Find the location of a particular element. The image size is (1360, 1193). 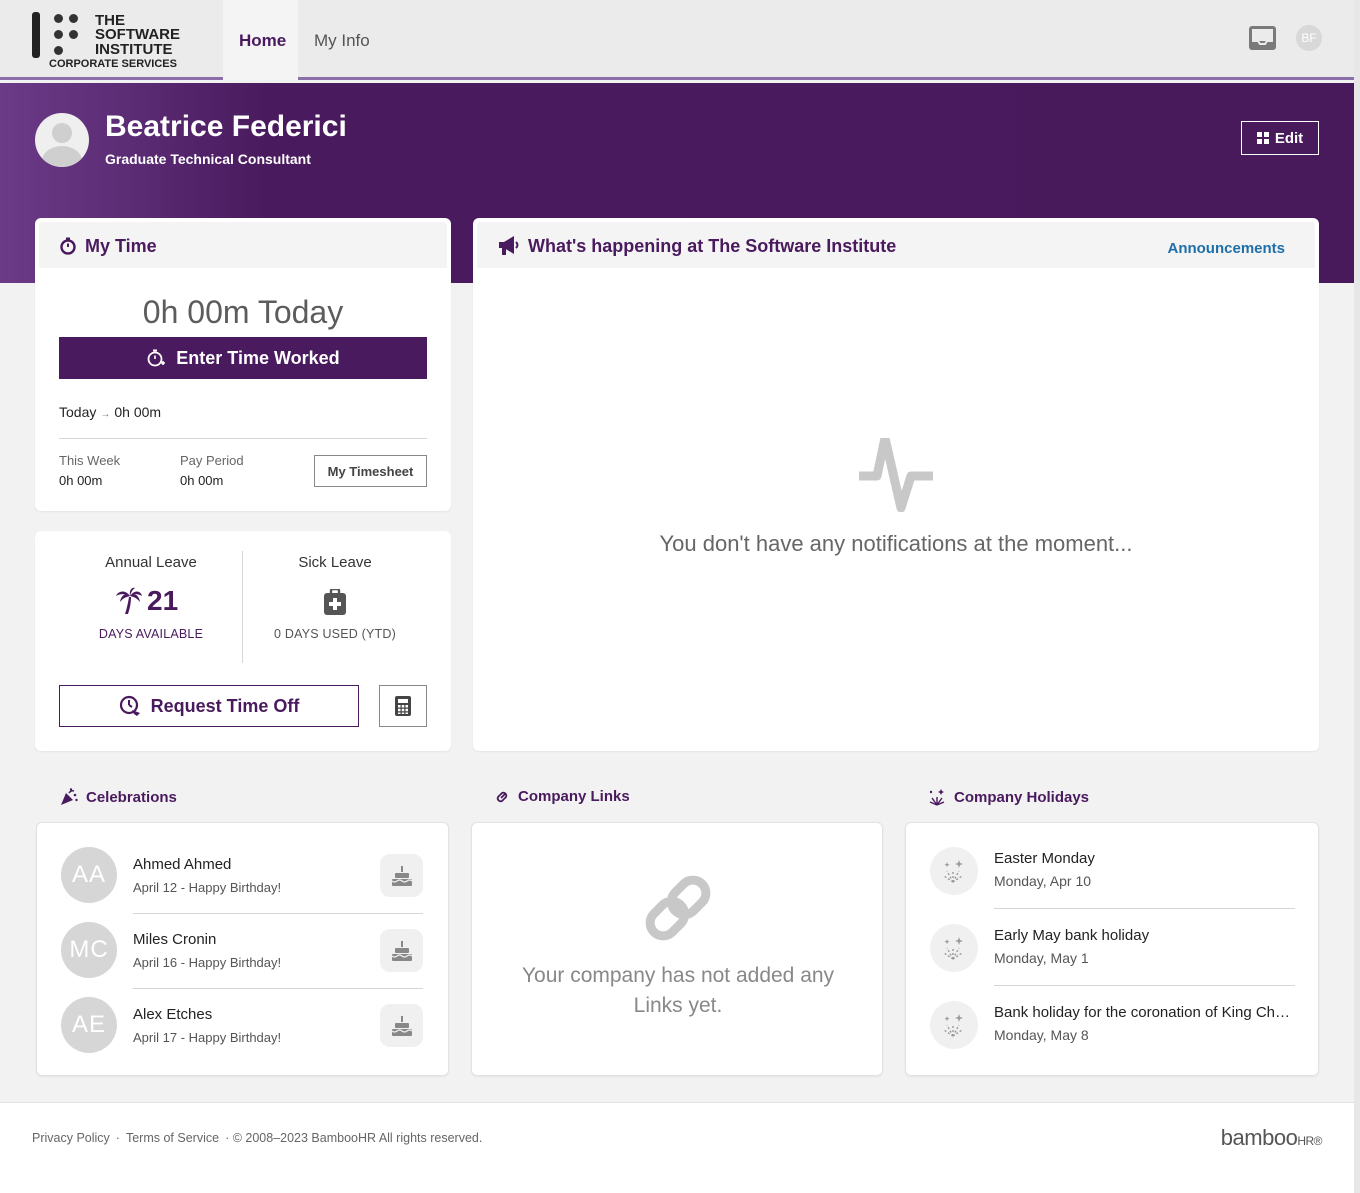

edit-label: Edit is located at coordinates (1289, 138).